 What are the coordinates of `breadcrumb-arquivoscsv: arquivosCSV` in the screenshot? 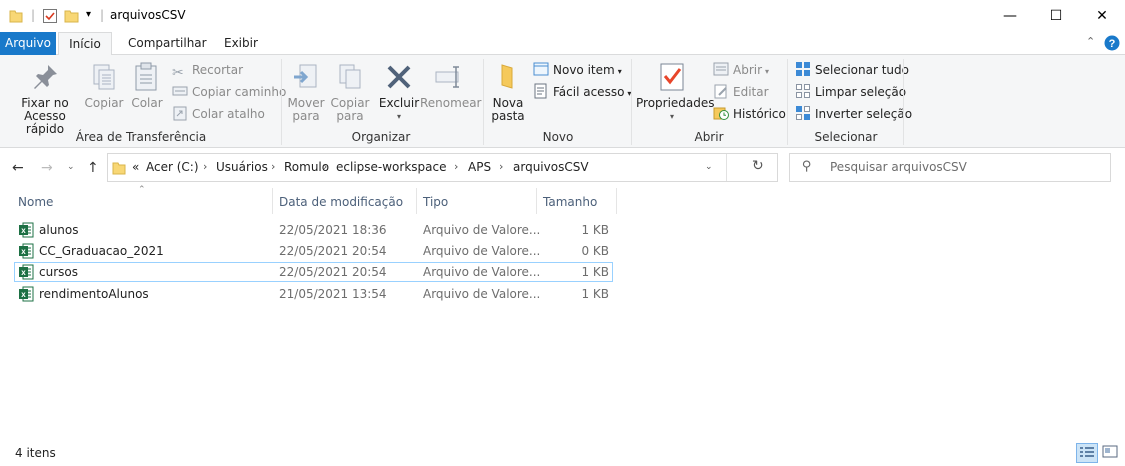 It's located at (551, 167).